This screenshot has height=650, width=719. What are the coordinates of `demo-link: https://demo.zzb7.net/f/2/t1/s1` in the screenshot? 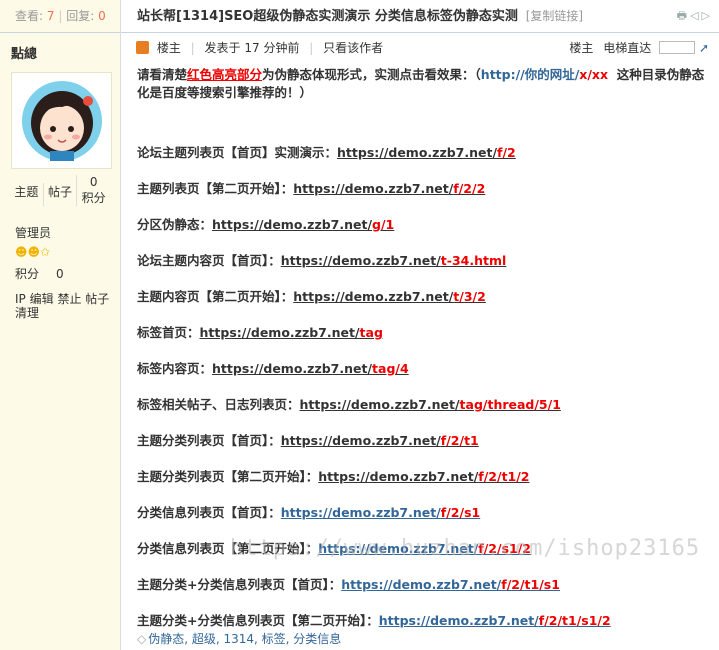 It's located at (450, 584).